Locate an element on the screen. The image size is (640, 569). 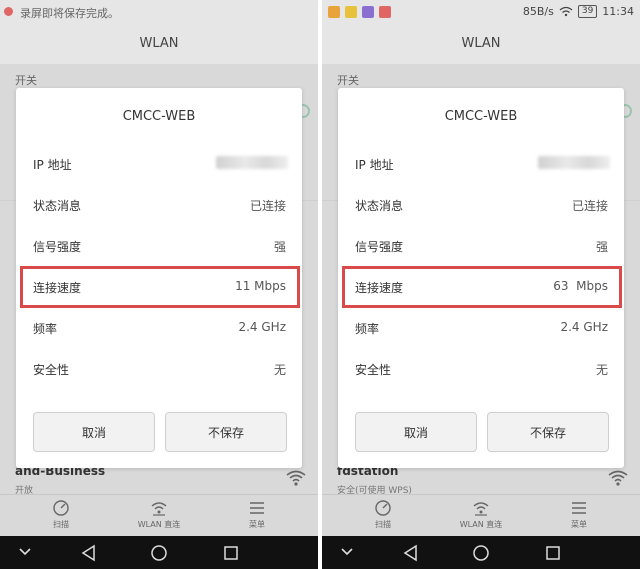
status-bar: 85B/s 39 11:34 is located at coordinates (481, 12).